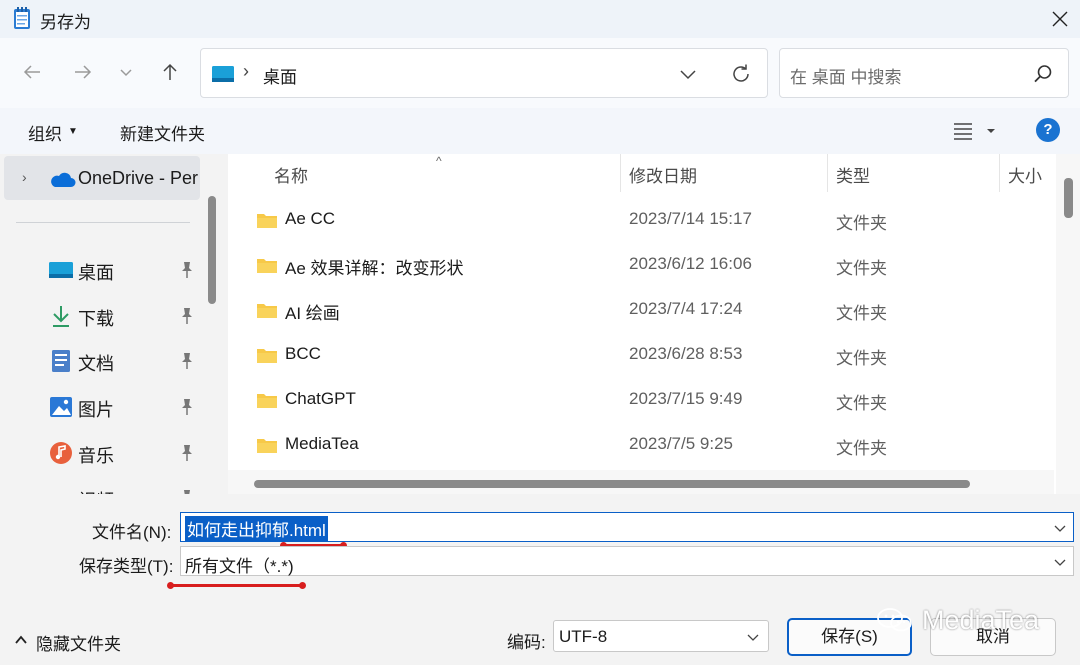 This screenshot has height=665, width=1080. Describe the element at coordinates (126, 566) in the screenshot. I see `savetype-label: 保存类型(T):` at that location.